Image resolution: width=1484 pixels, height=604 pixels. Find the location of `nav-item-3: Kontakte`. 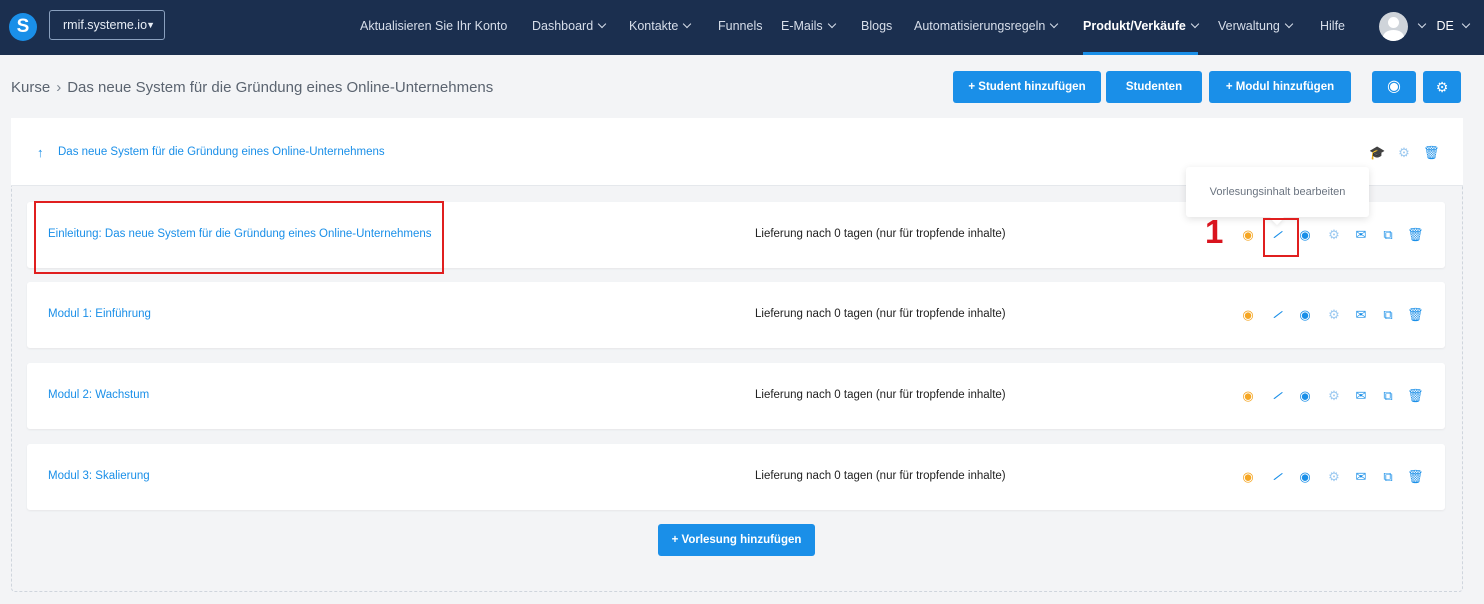

nav-item-3: Kontakte is located at coordinates (660, 27).